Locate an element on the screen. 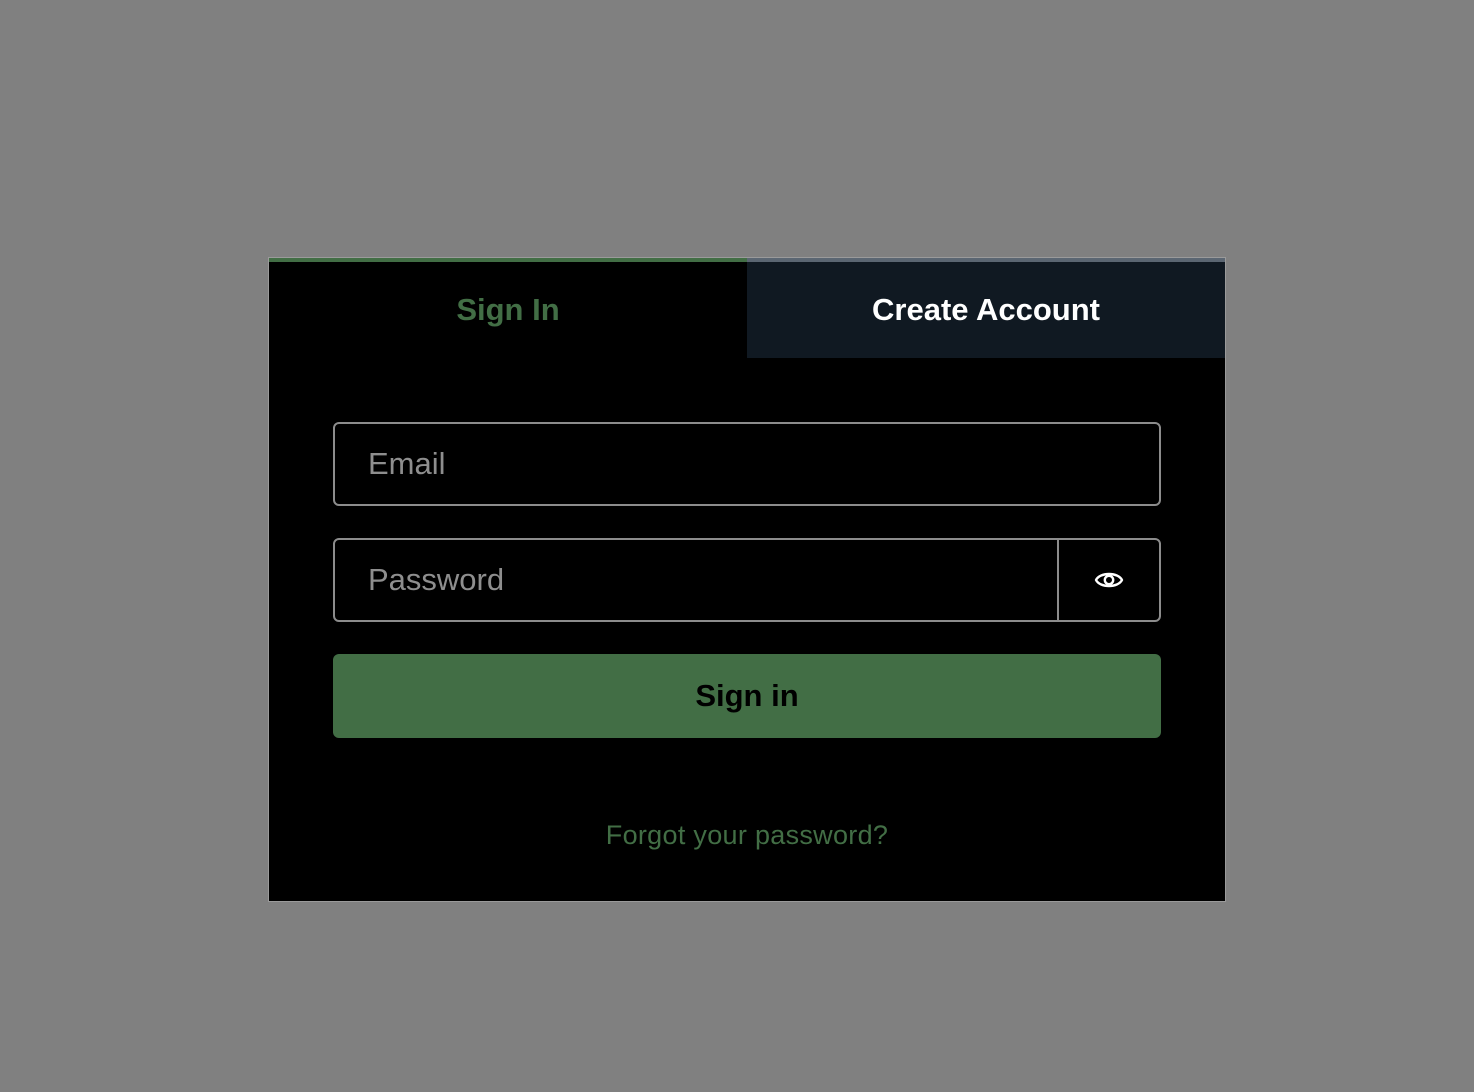 The image size is (1474, 1092). show-password-button is located at coordinates (1108, 580).